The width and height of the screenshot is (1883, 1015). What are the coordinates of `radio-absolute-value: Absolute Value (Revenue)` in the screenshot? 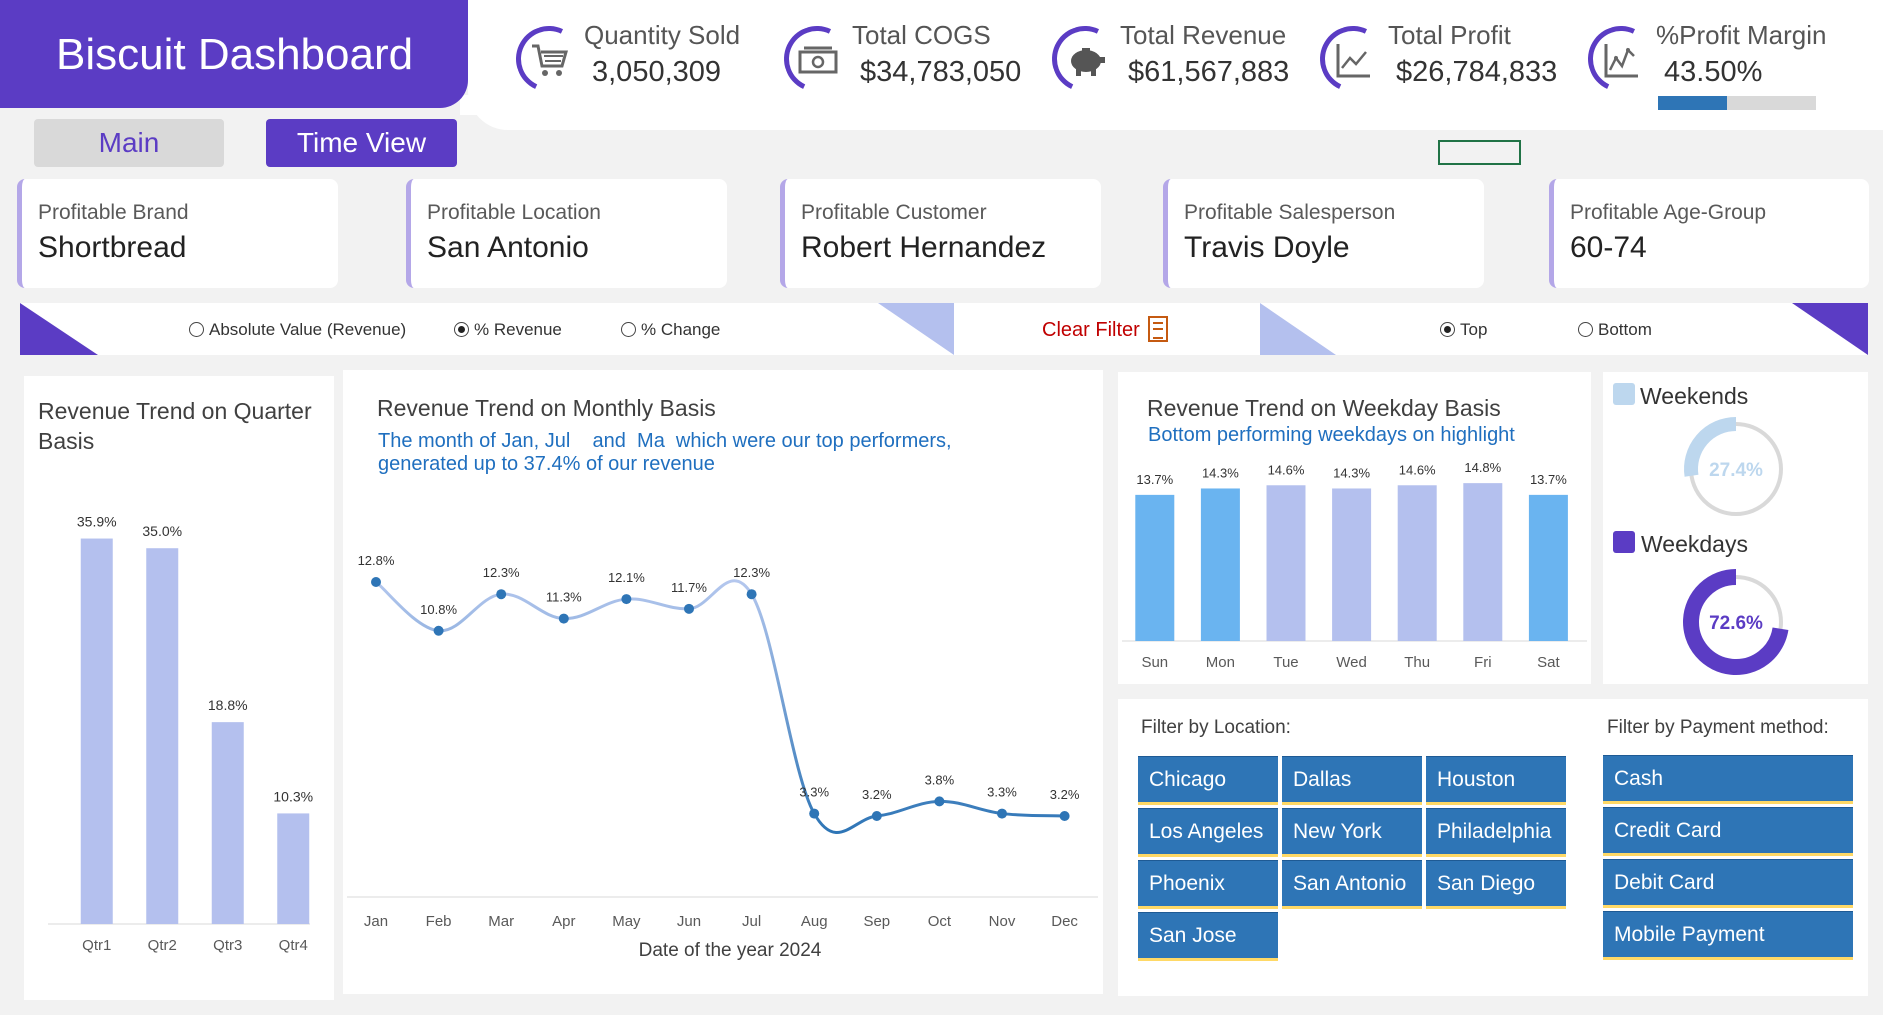 It's located at (297, 330).